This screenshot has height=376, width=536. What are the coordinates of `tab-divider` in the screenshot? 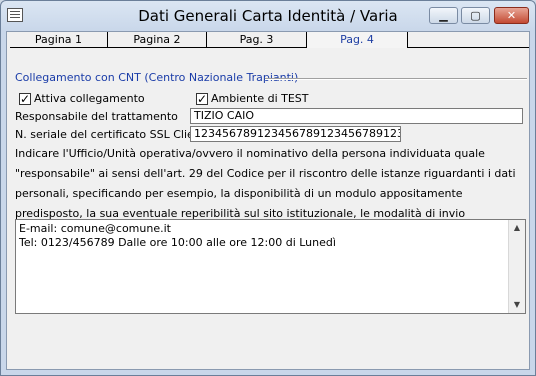 It's located at (468, 47).